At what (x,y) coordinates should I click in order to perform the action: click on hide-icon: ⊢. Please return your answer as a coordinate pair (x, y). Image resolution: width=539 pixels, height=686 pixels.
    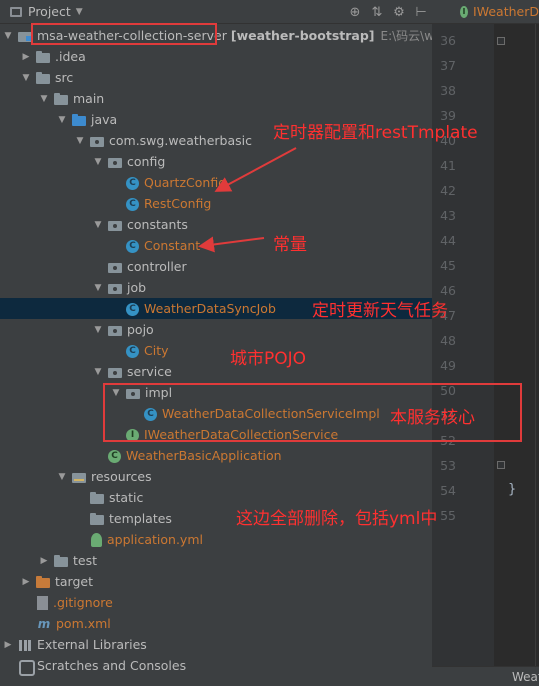
    Looking at the image, I should click on (421, 12).